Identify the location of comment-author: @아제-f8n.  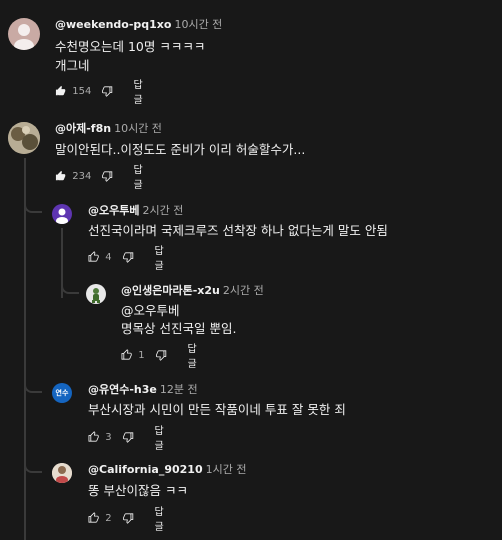
(83, 128).